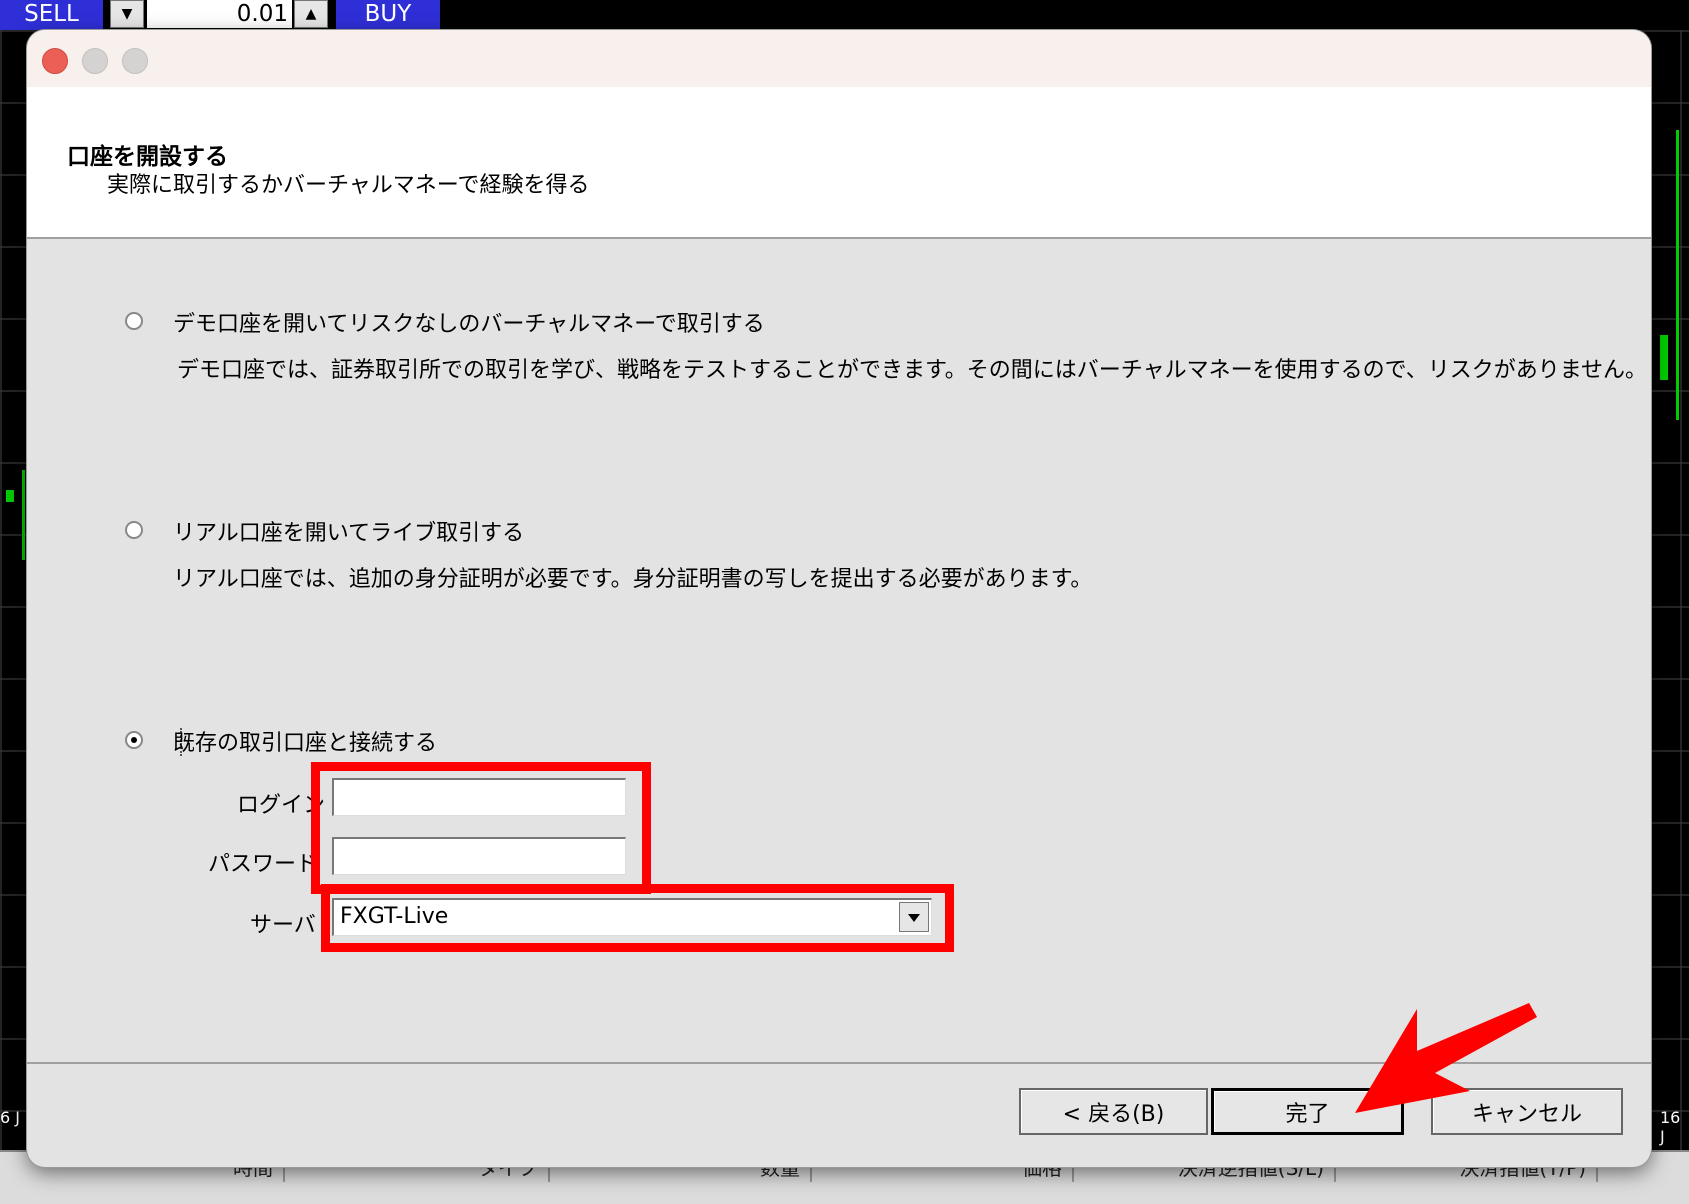 The image size is (1689, 1204). I want to click on chart-date-label: 6 J, so click(10, 1117).